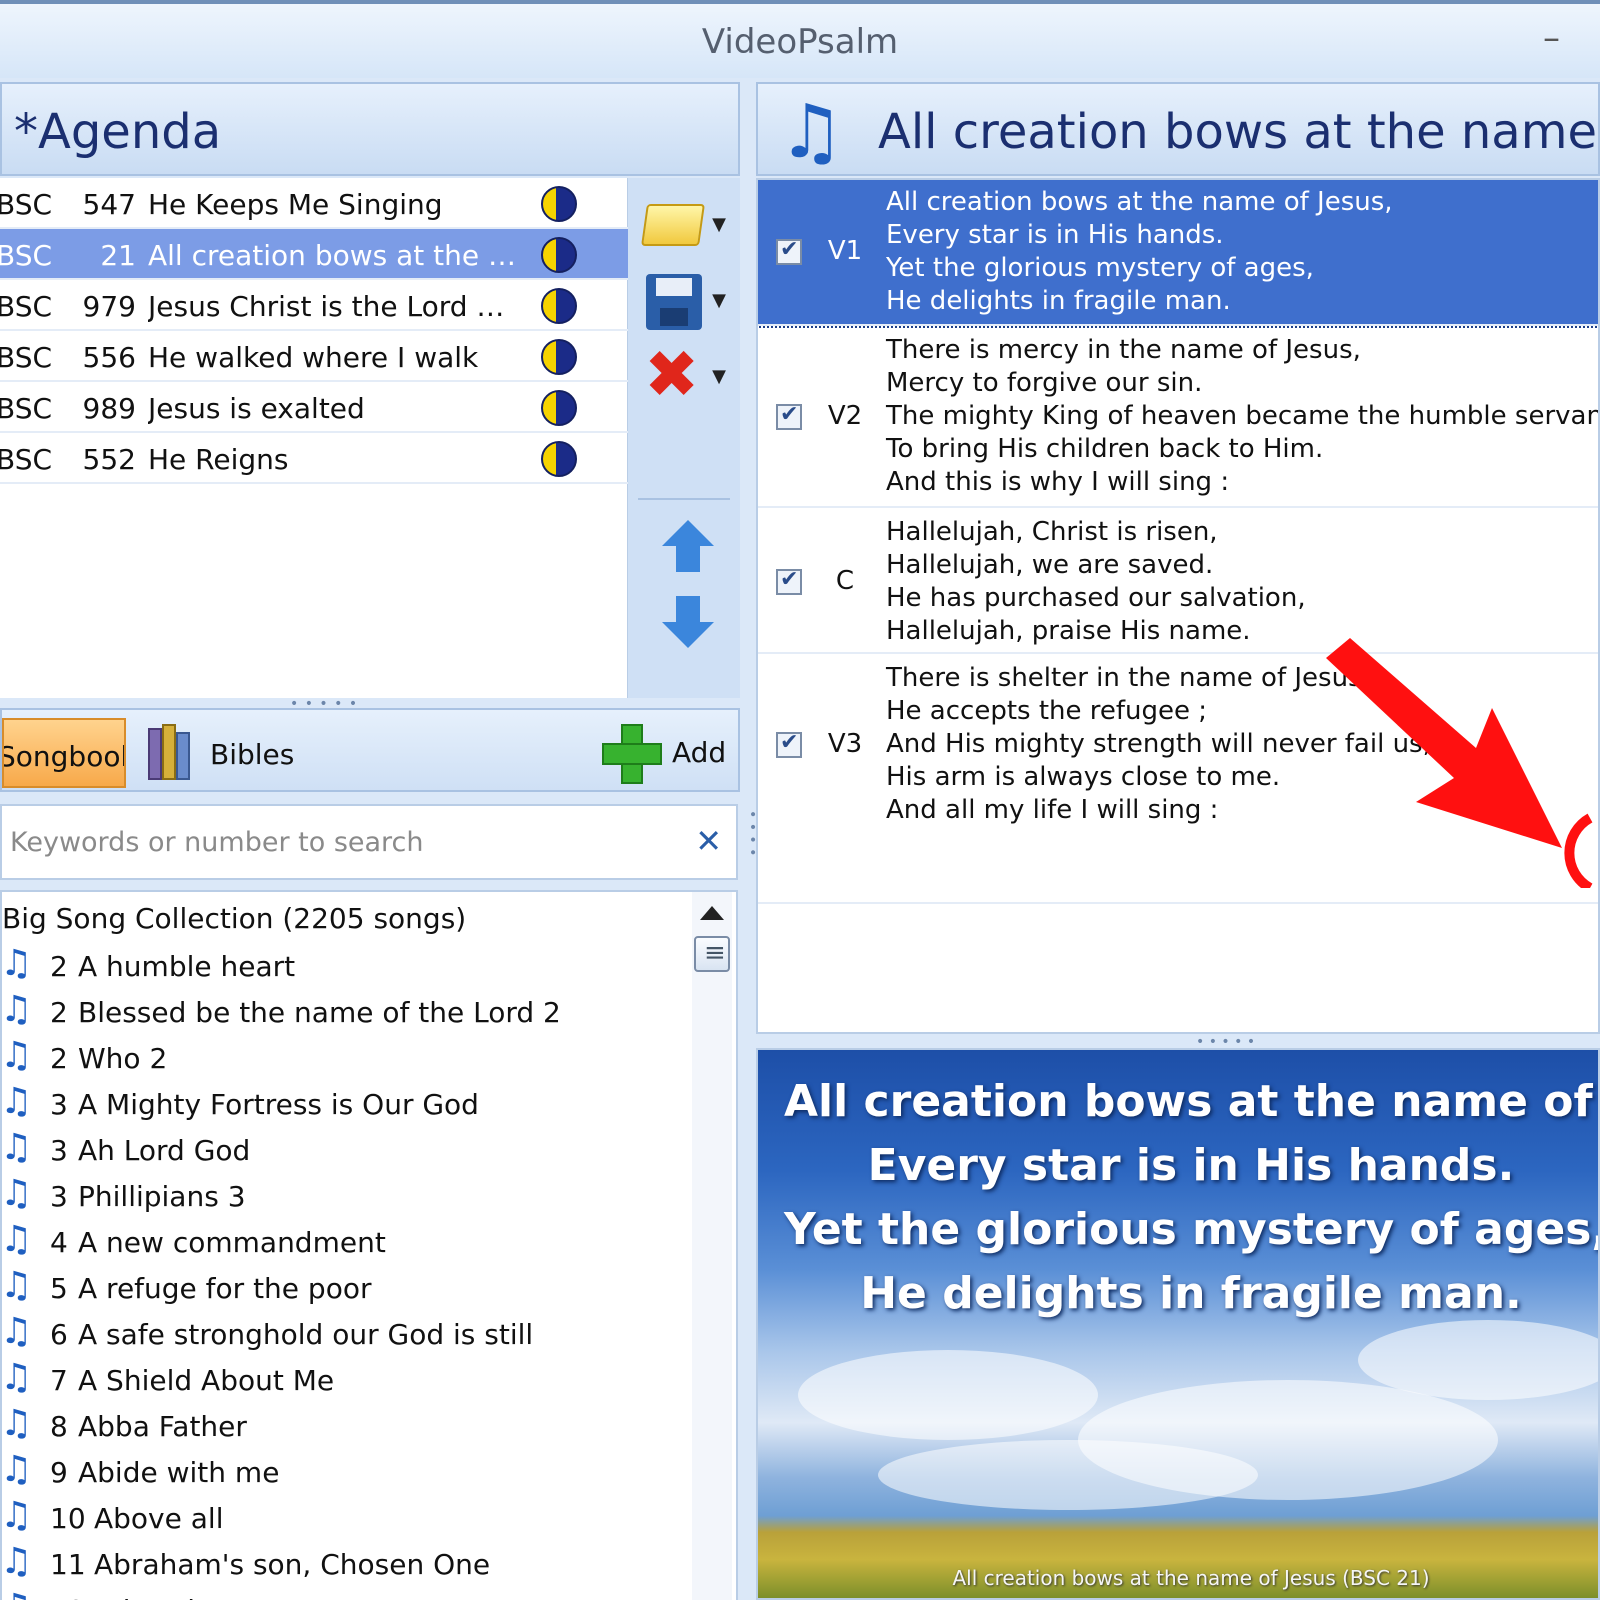  What do you see at coordinates (68, 1518) in the screenshot?
I see `song-number: 10` at bounding box center [68, 1518].